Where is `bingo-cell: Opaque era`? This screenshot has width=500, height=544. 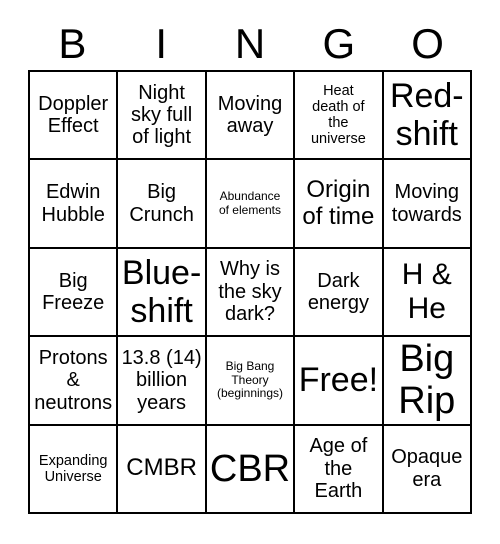 bingo-cell: Opaque era is located at coordinates (427, 469).